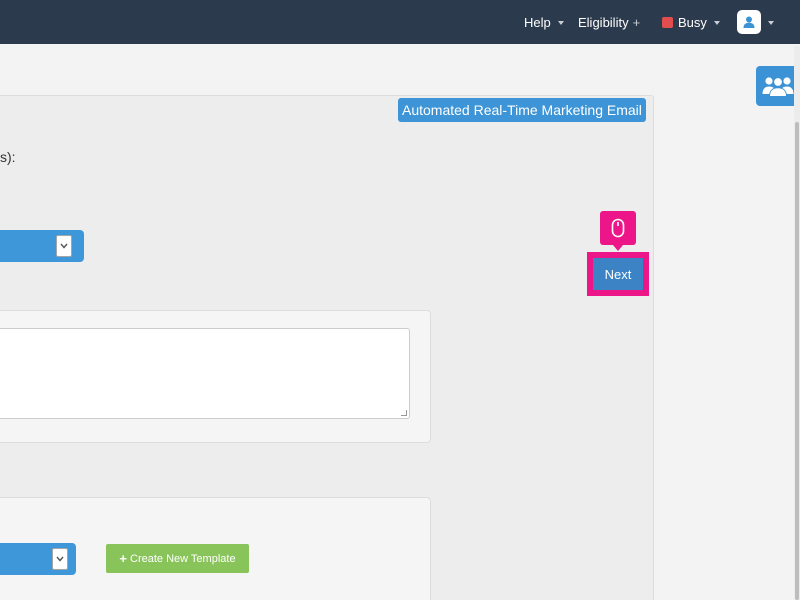 This screenshot has width=800, height=600. I want to click on user-icon, so click(749, 22).